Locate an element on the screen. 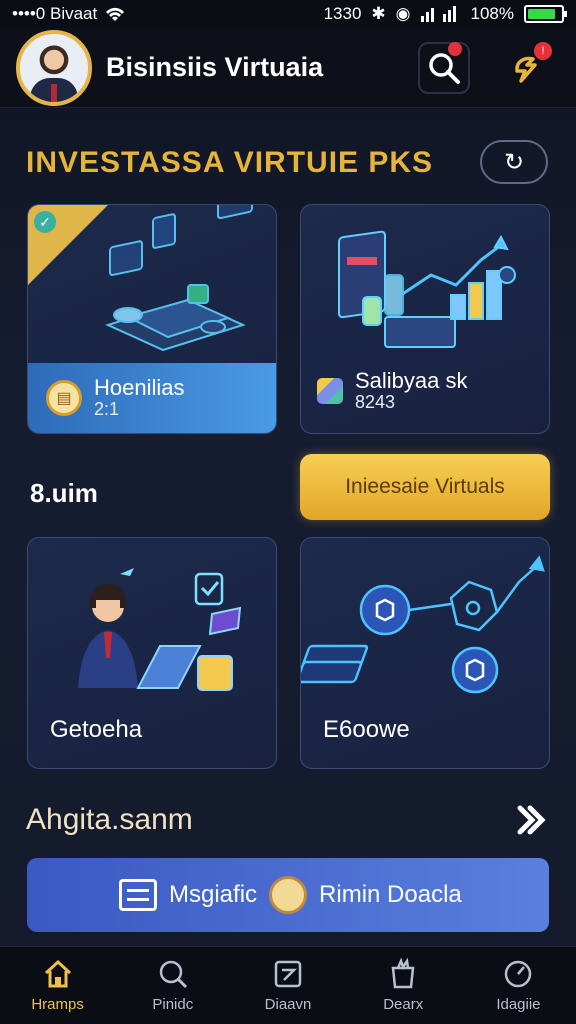 This screenshot has height=1024, width=576. chevron-right-icon is located at coordinates (531, 820).